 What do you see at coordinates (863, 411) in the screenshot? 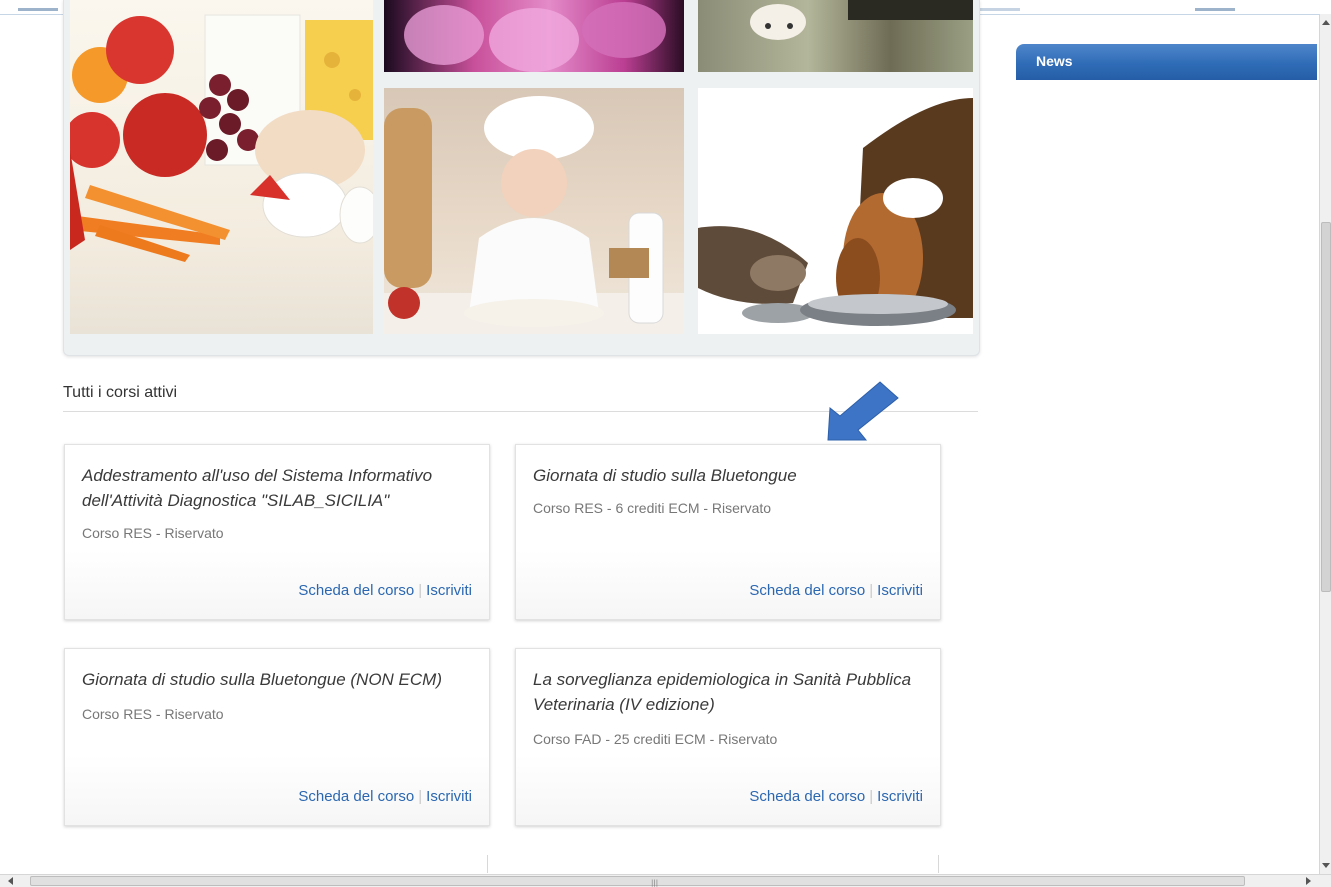
I see `arrow-down-left-icon` at bounding box center [863, 411].